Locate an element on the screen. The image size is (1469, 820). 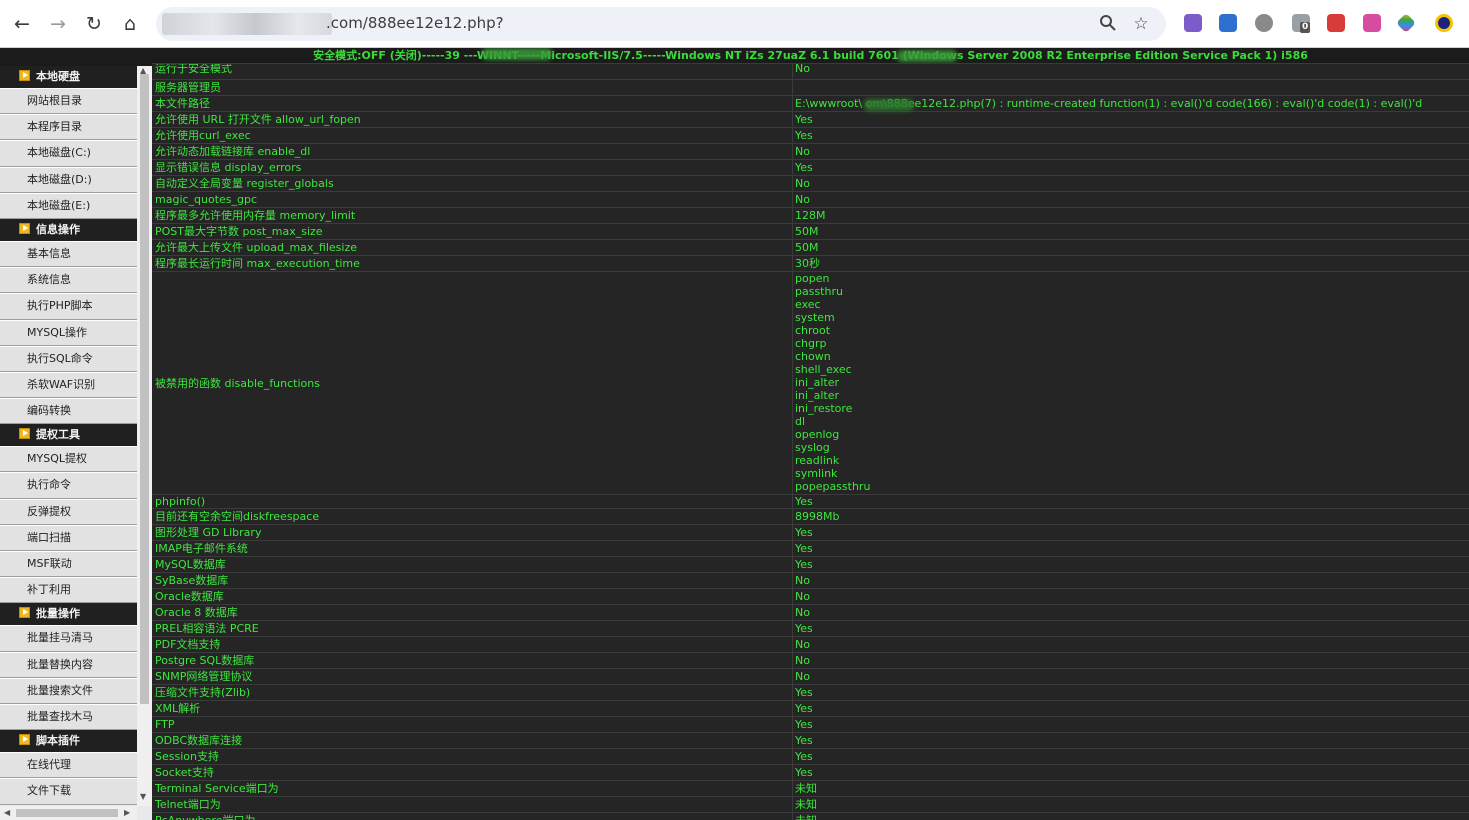
setting-name: SyBase数据库 is located at coordinates (192, 580).